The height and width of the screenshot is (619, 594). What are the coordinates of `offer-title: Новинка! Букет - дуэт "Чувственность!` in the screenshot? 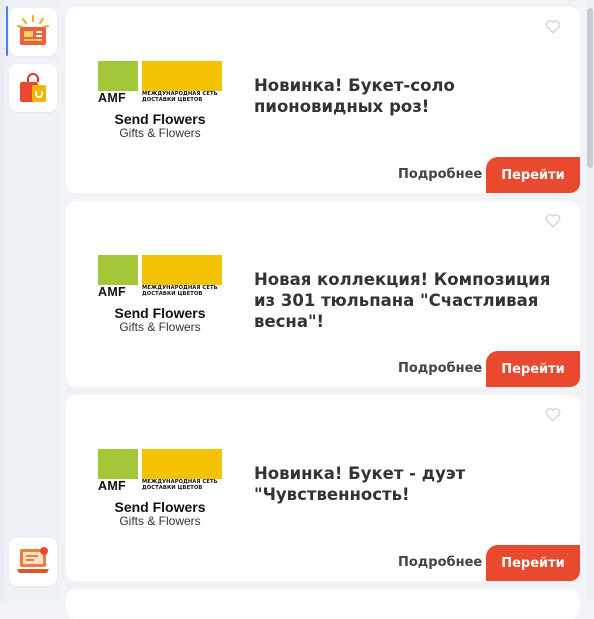 It's located at (360, 484).